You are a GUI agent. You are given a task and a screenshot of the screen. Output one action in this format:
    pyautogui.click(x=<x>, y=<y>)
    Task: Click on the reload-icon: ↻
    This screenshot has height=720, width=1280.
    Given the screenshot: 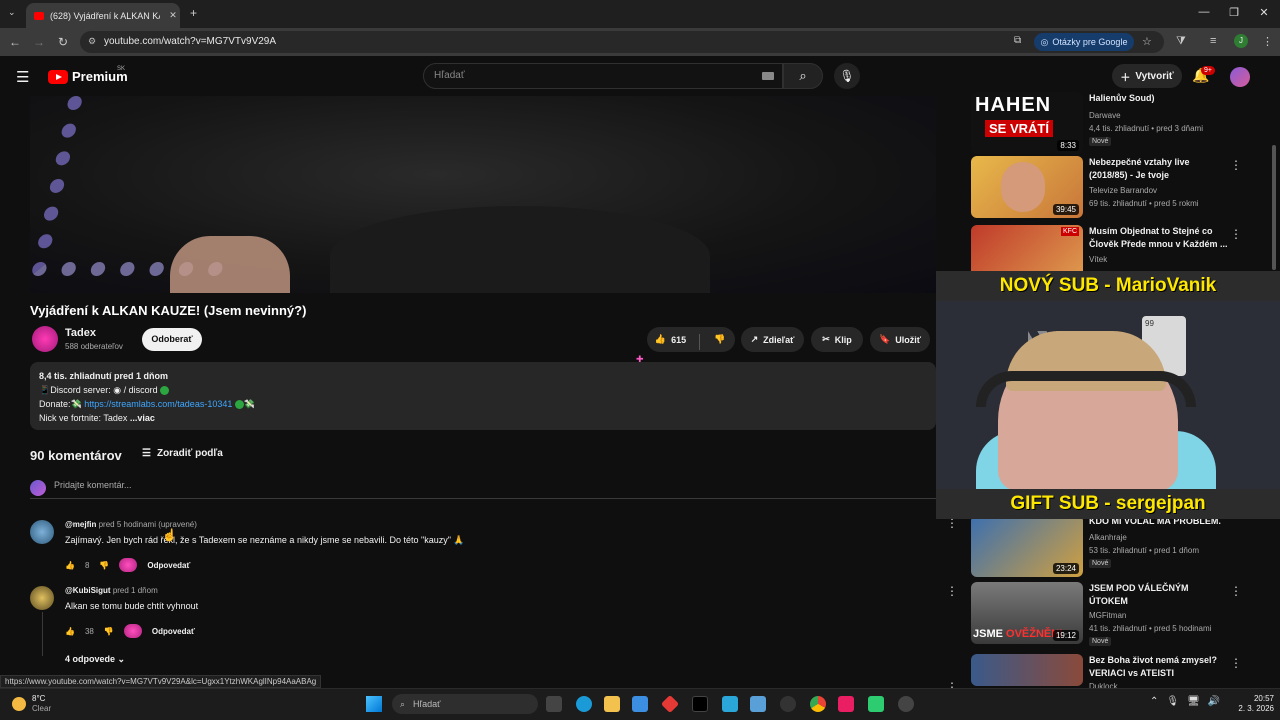 What is the action you would take?
    pyautogui.click(x=63, y=42)
    